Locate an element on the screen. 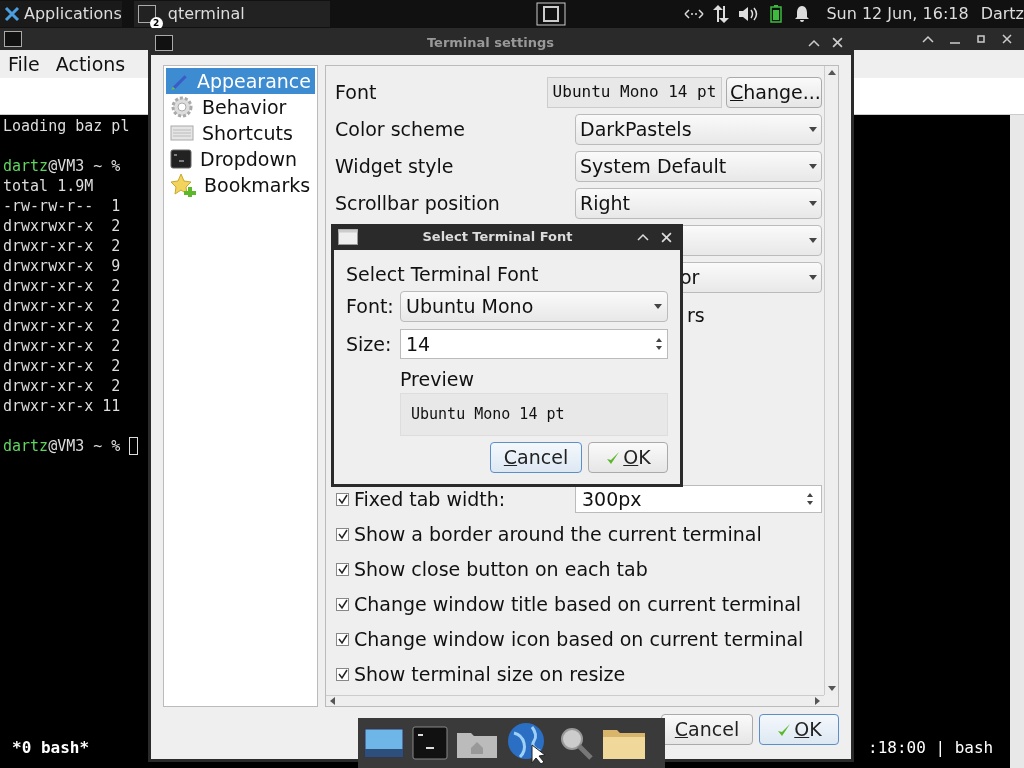 Image resolution: width=1024 pixels, height=768 pixels. search-icon is located at coordinates (576, 743).